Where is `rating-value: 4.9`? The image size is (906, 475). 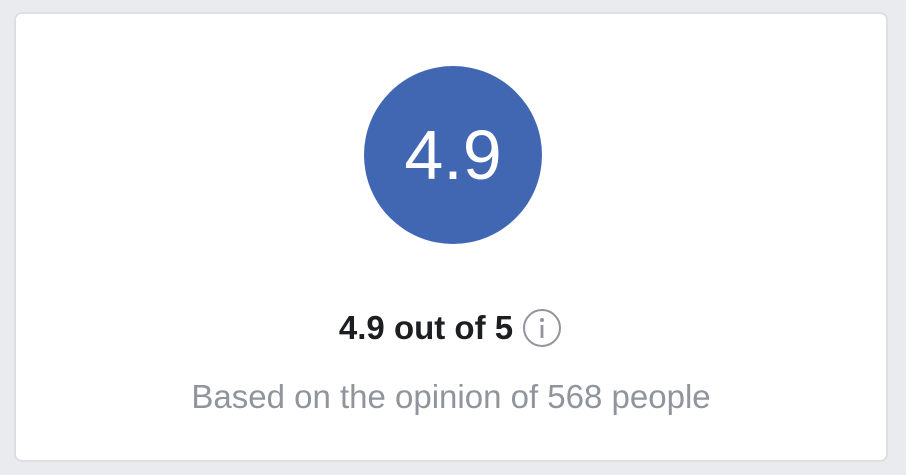 rating-value: 4.9 is located at coordinates (453, 155).